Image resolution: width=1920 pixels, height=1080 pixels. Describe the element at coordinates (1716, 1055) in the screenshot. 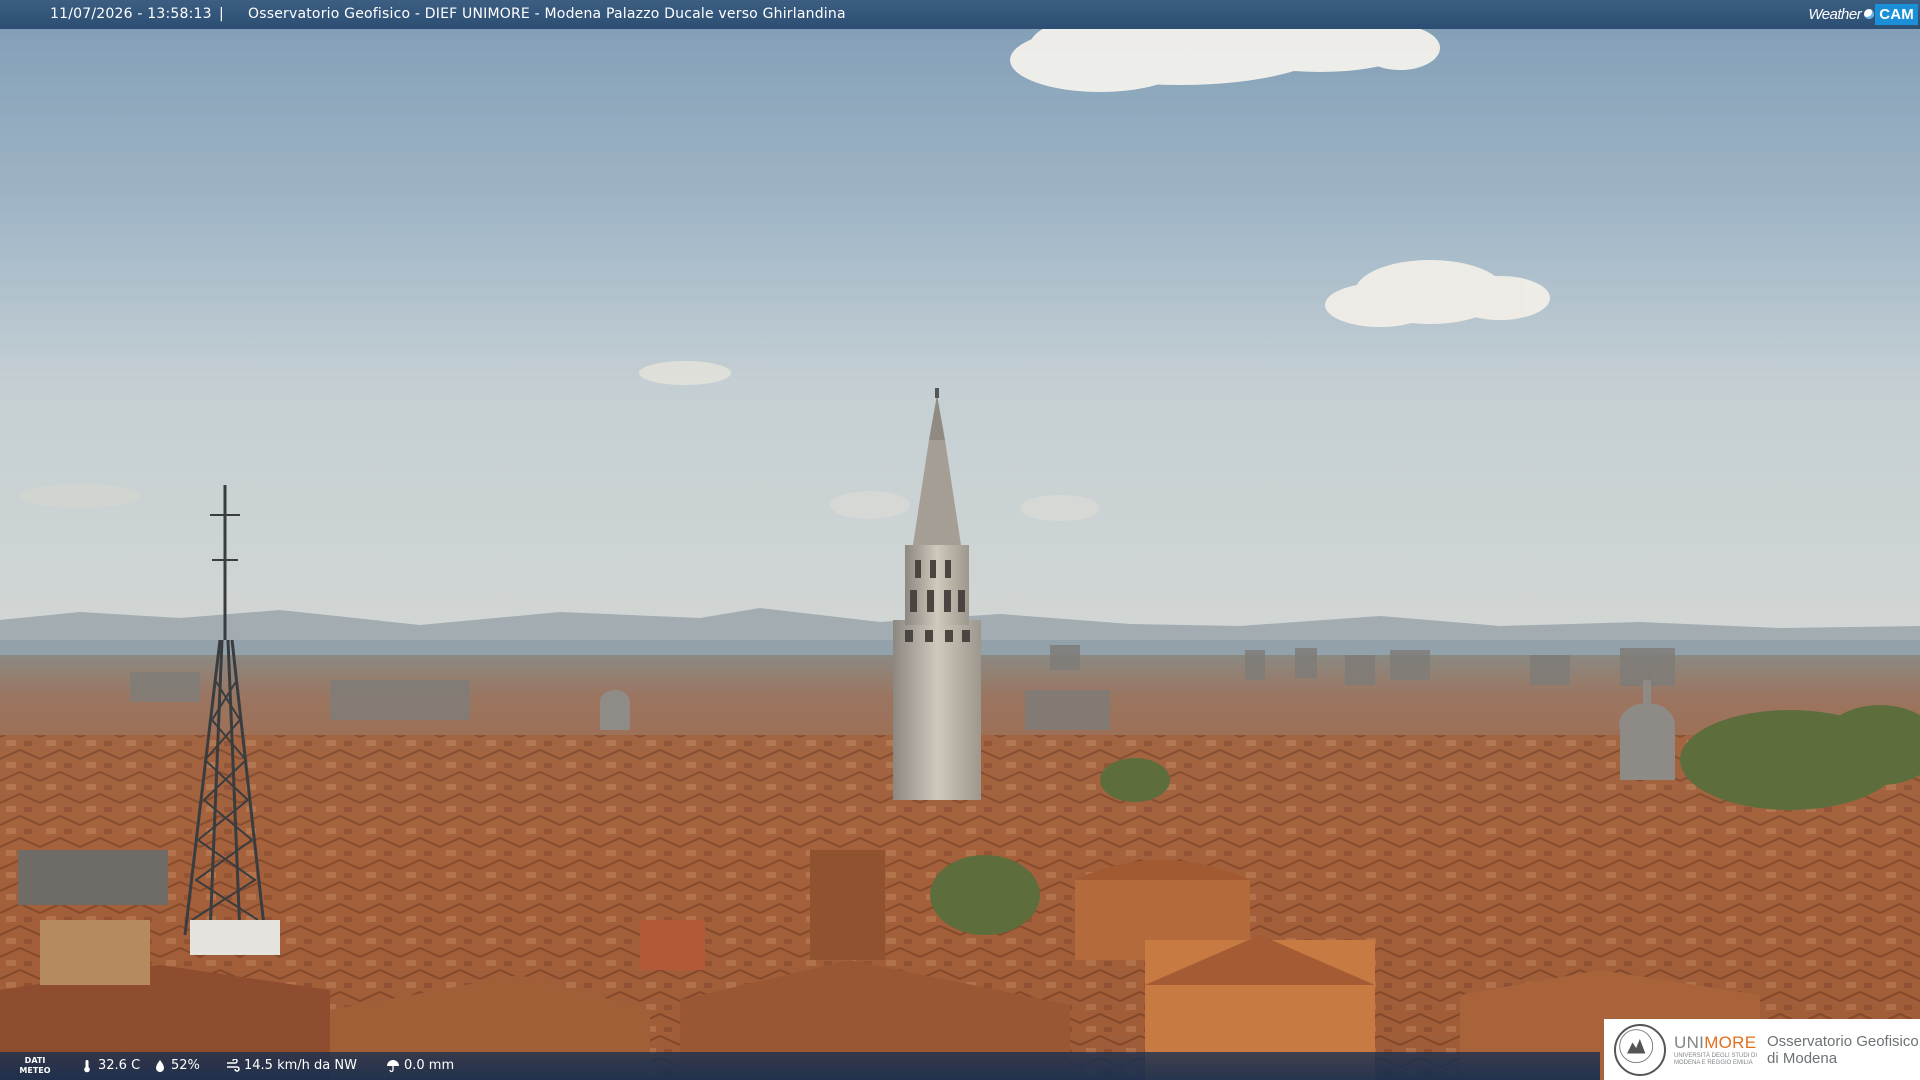

I see `unimore-subtitle-line1: UNIVERSITÀ DEGLI STUDI DI` at that location.